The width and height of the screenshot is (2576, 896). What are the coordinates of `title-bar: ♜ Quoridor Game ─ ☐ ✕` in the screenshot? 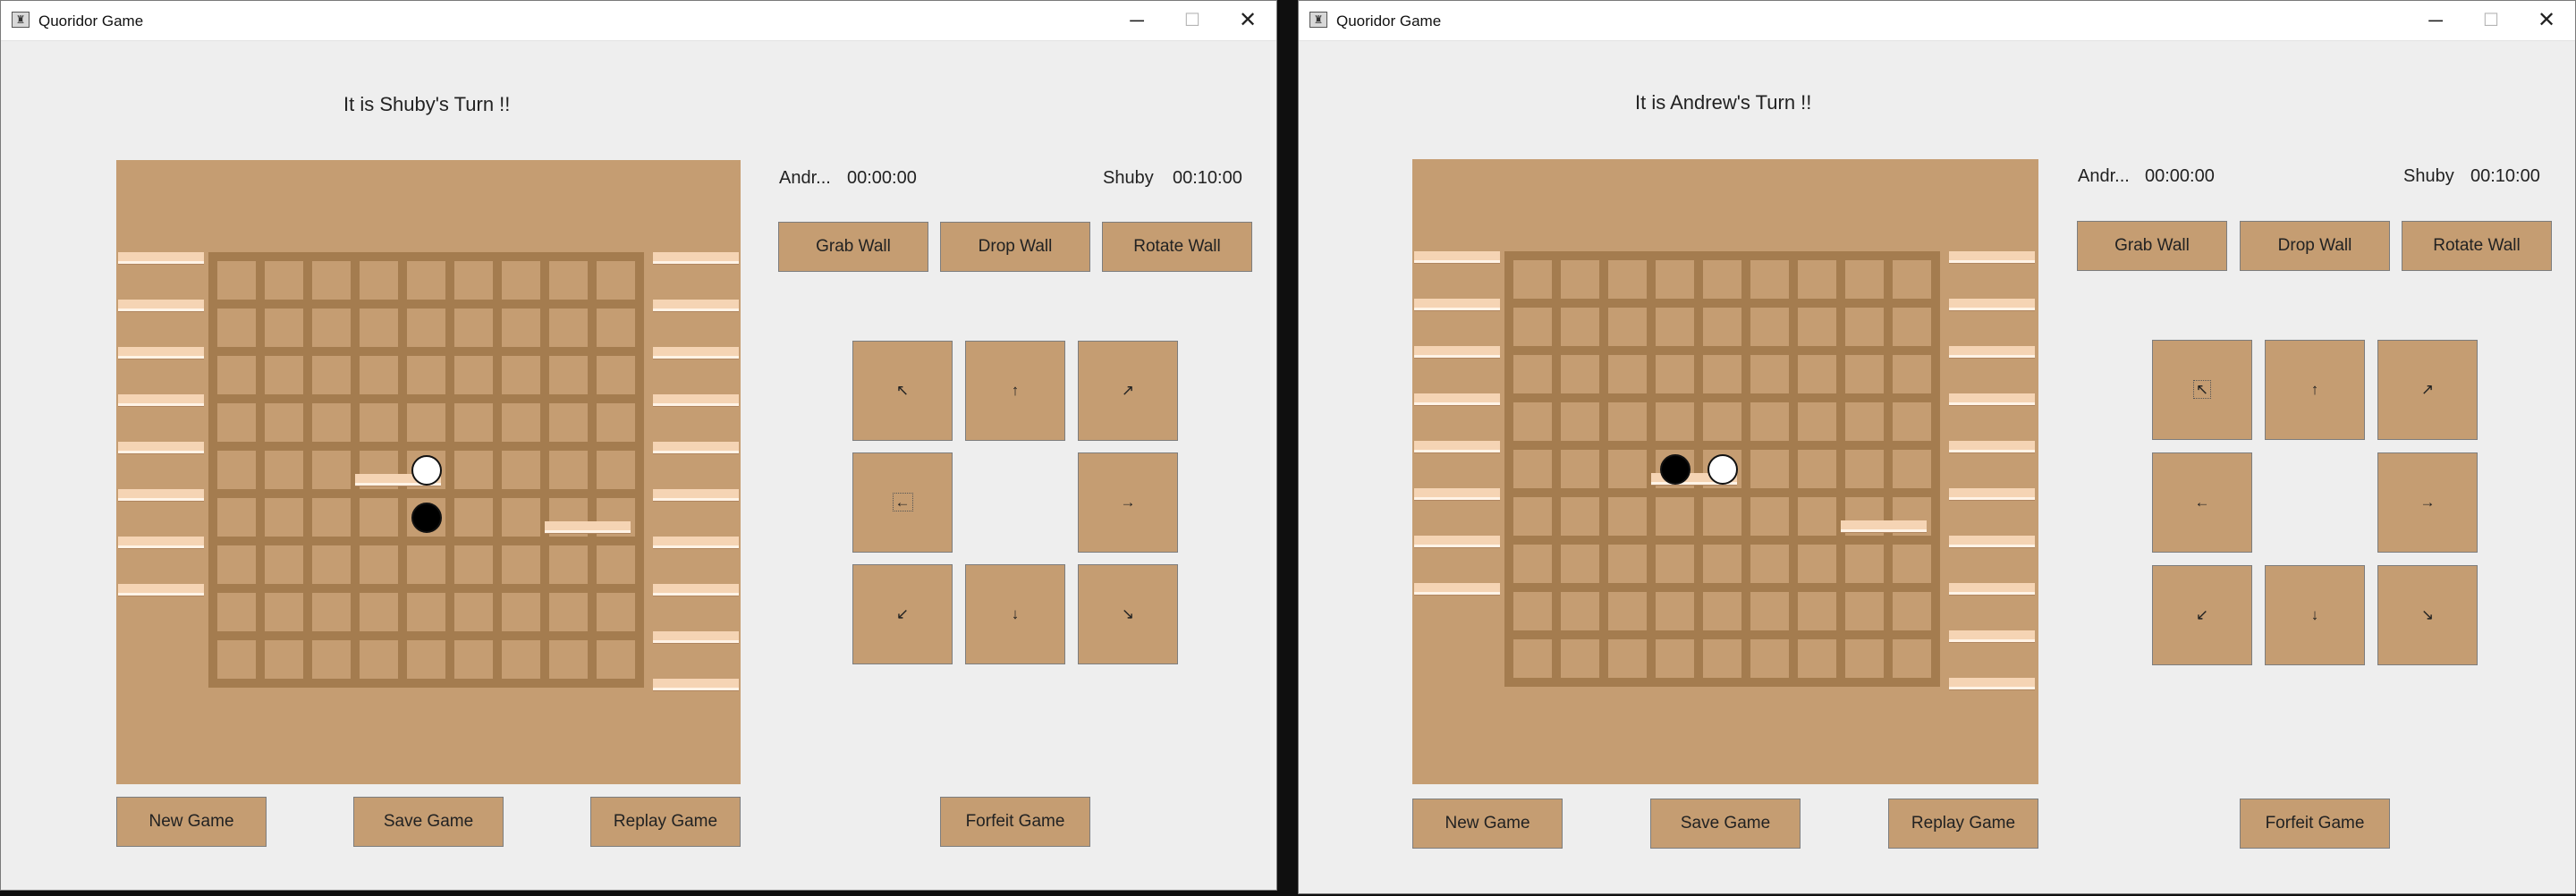 It's located at (1937, 21).